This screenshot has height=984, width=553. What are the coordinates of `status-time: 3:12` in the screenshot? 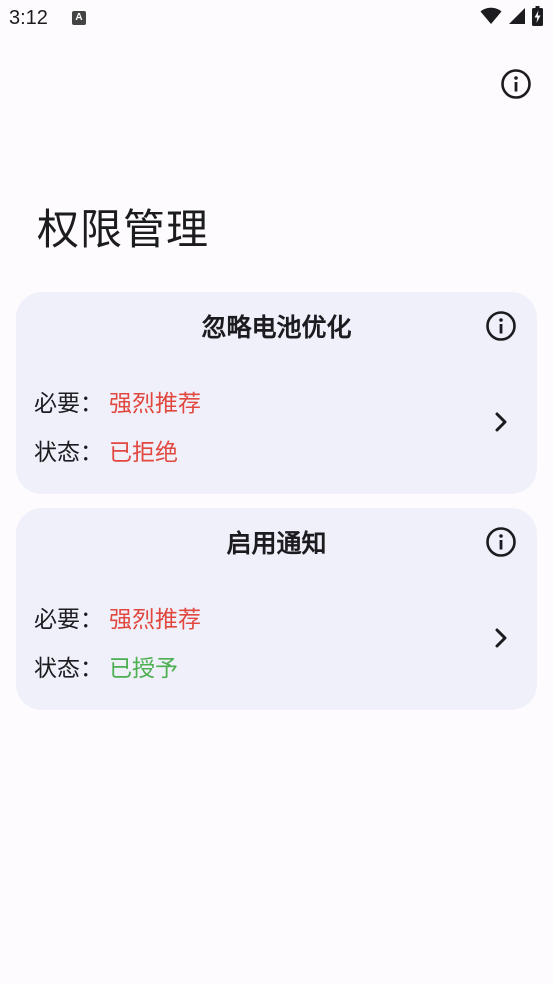 It's located at (28, 18).